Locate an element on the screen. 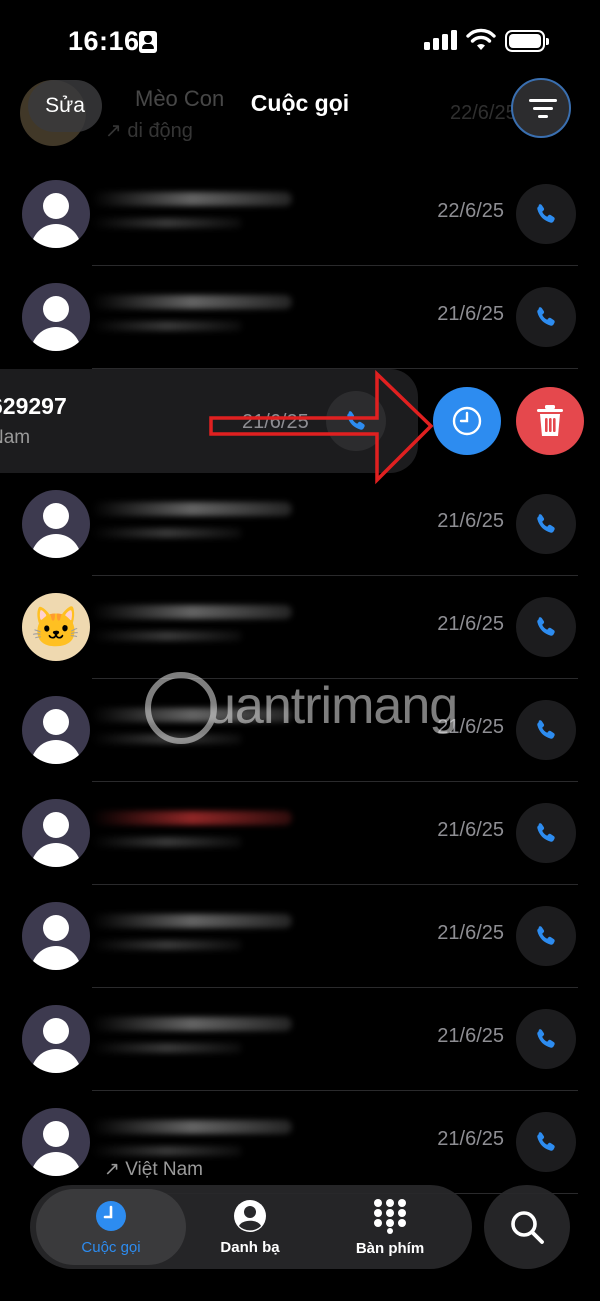 The image size is (600, 1301). tab-label: Bàn phím is located at coordinates (390, 1248).